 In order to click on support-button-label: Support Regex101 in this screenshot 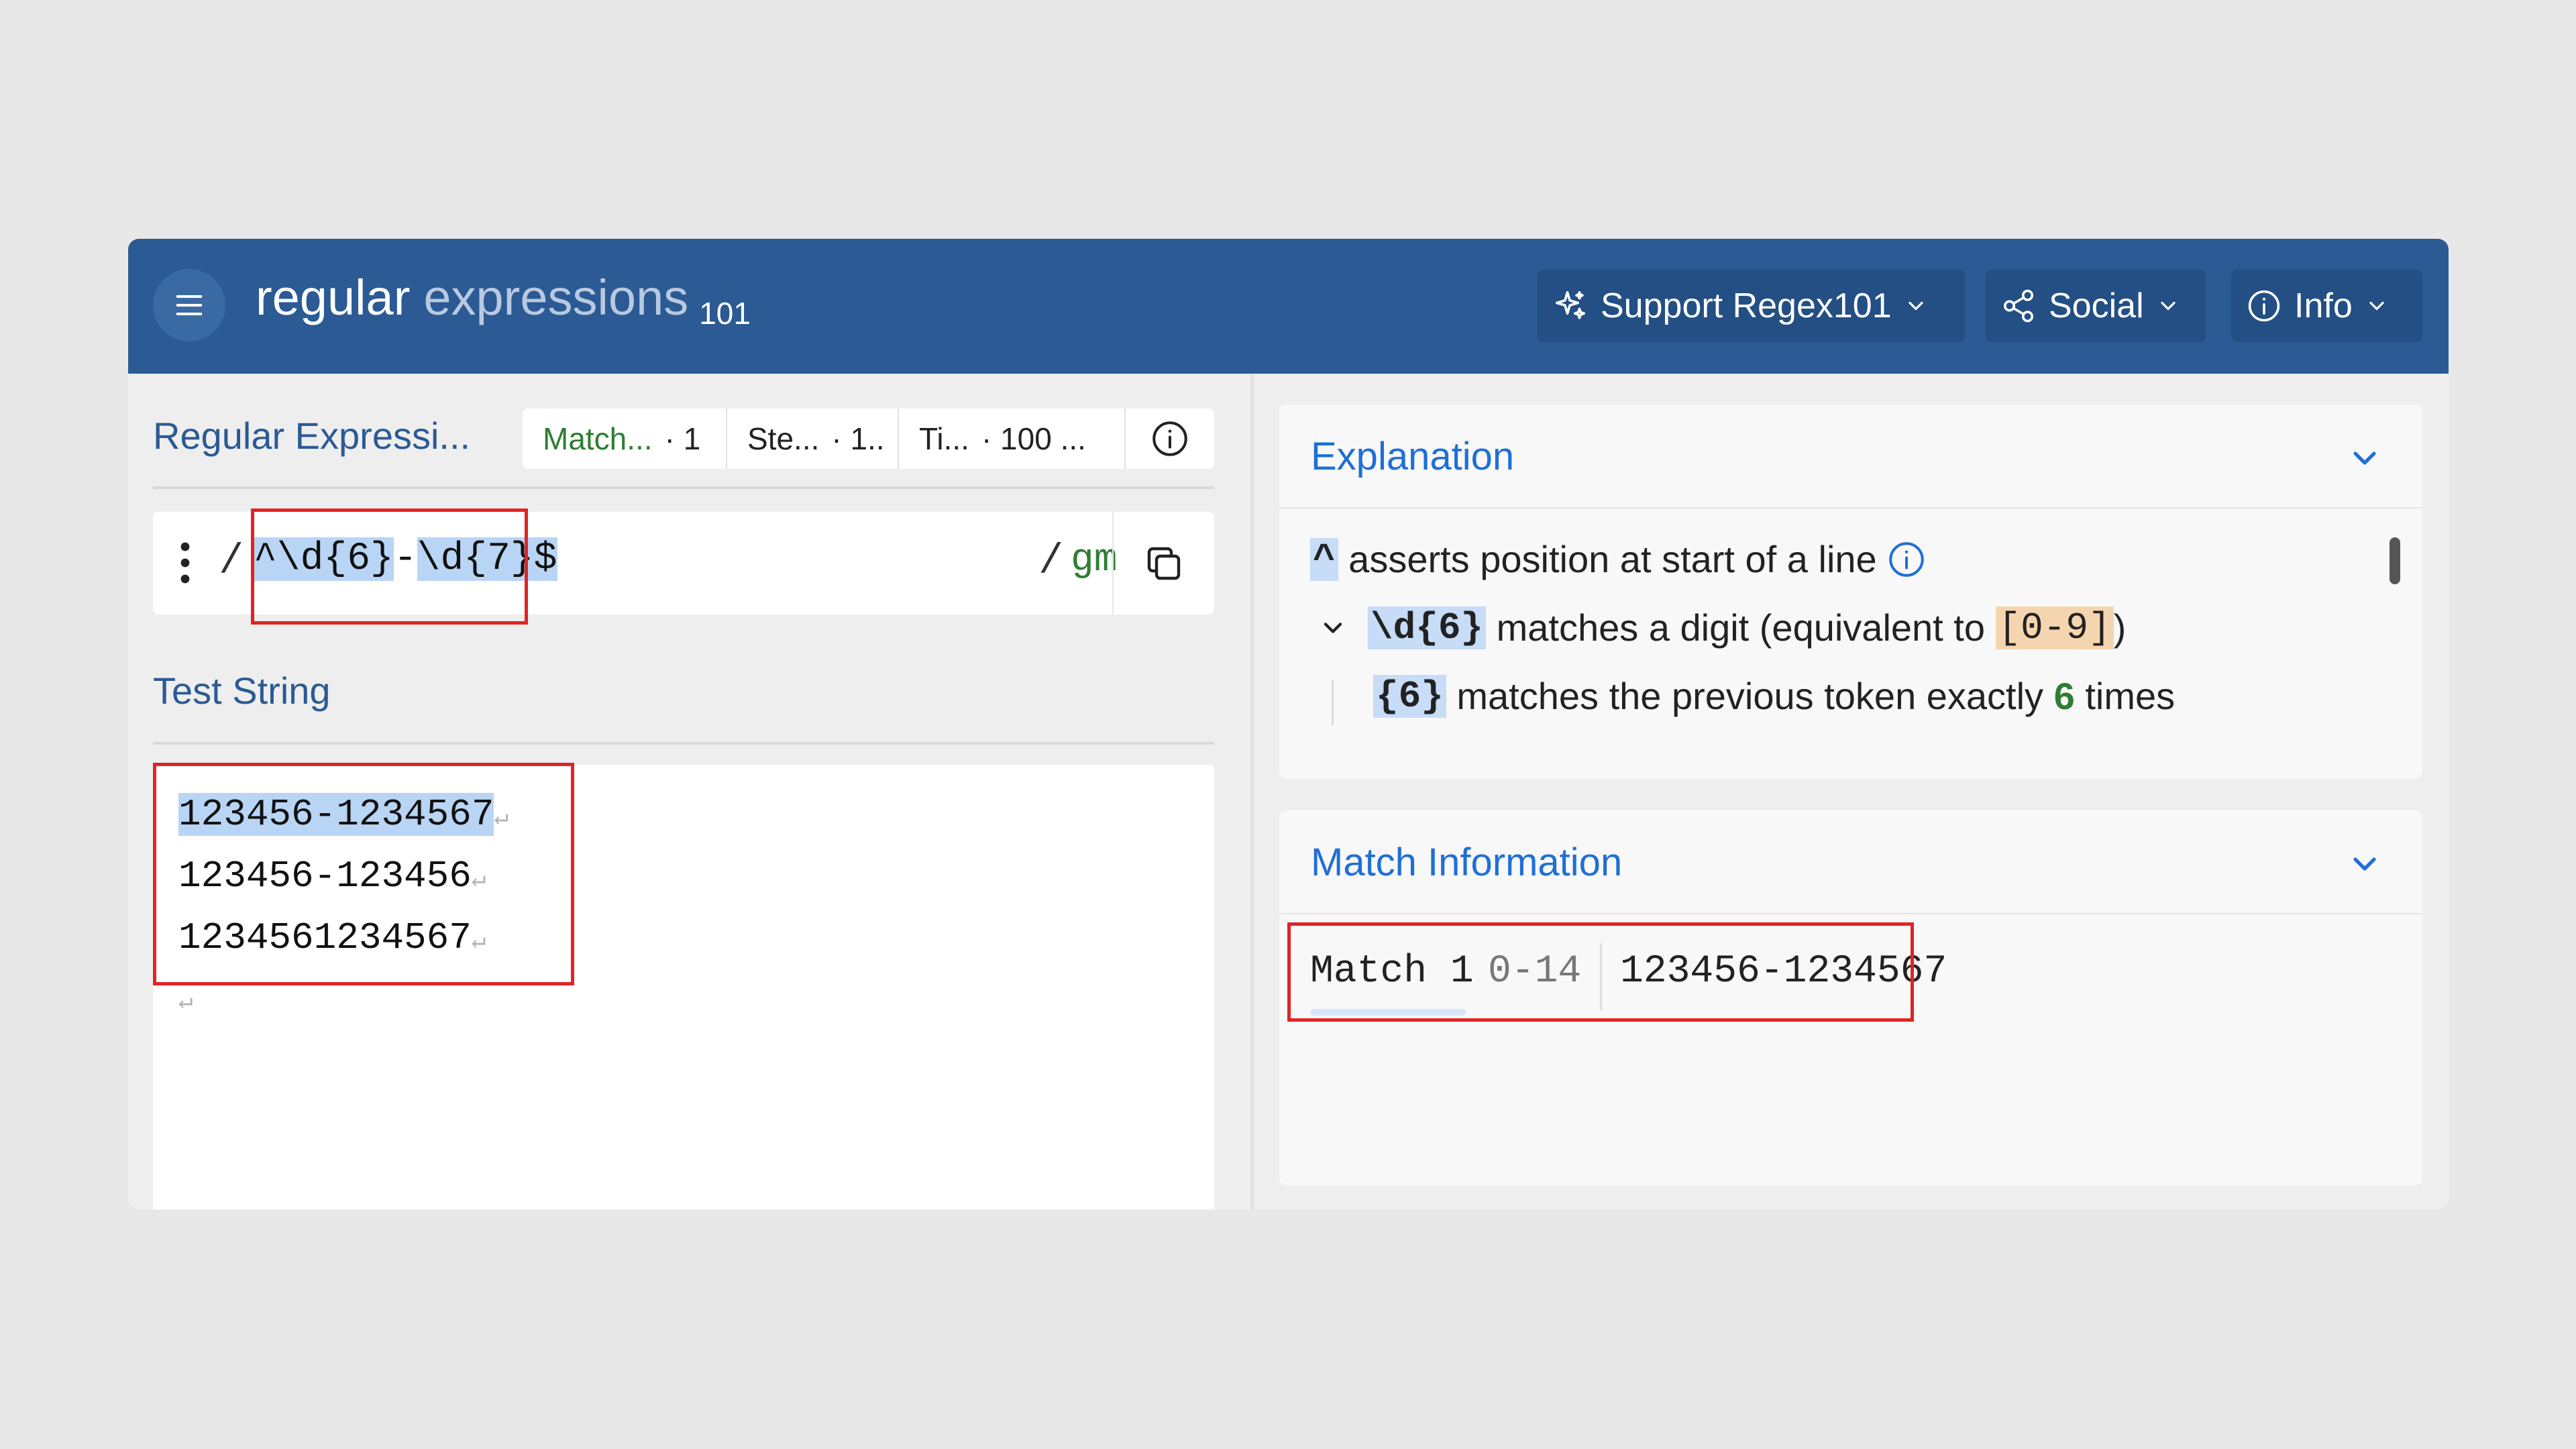, I will do `click(1746, 305)`.